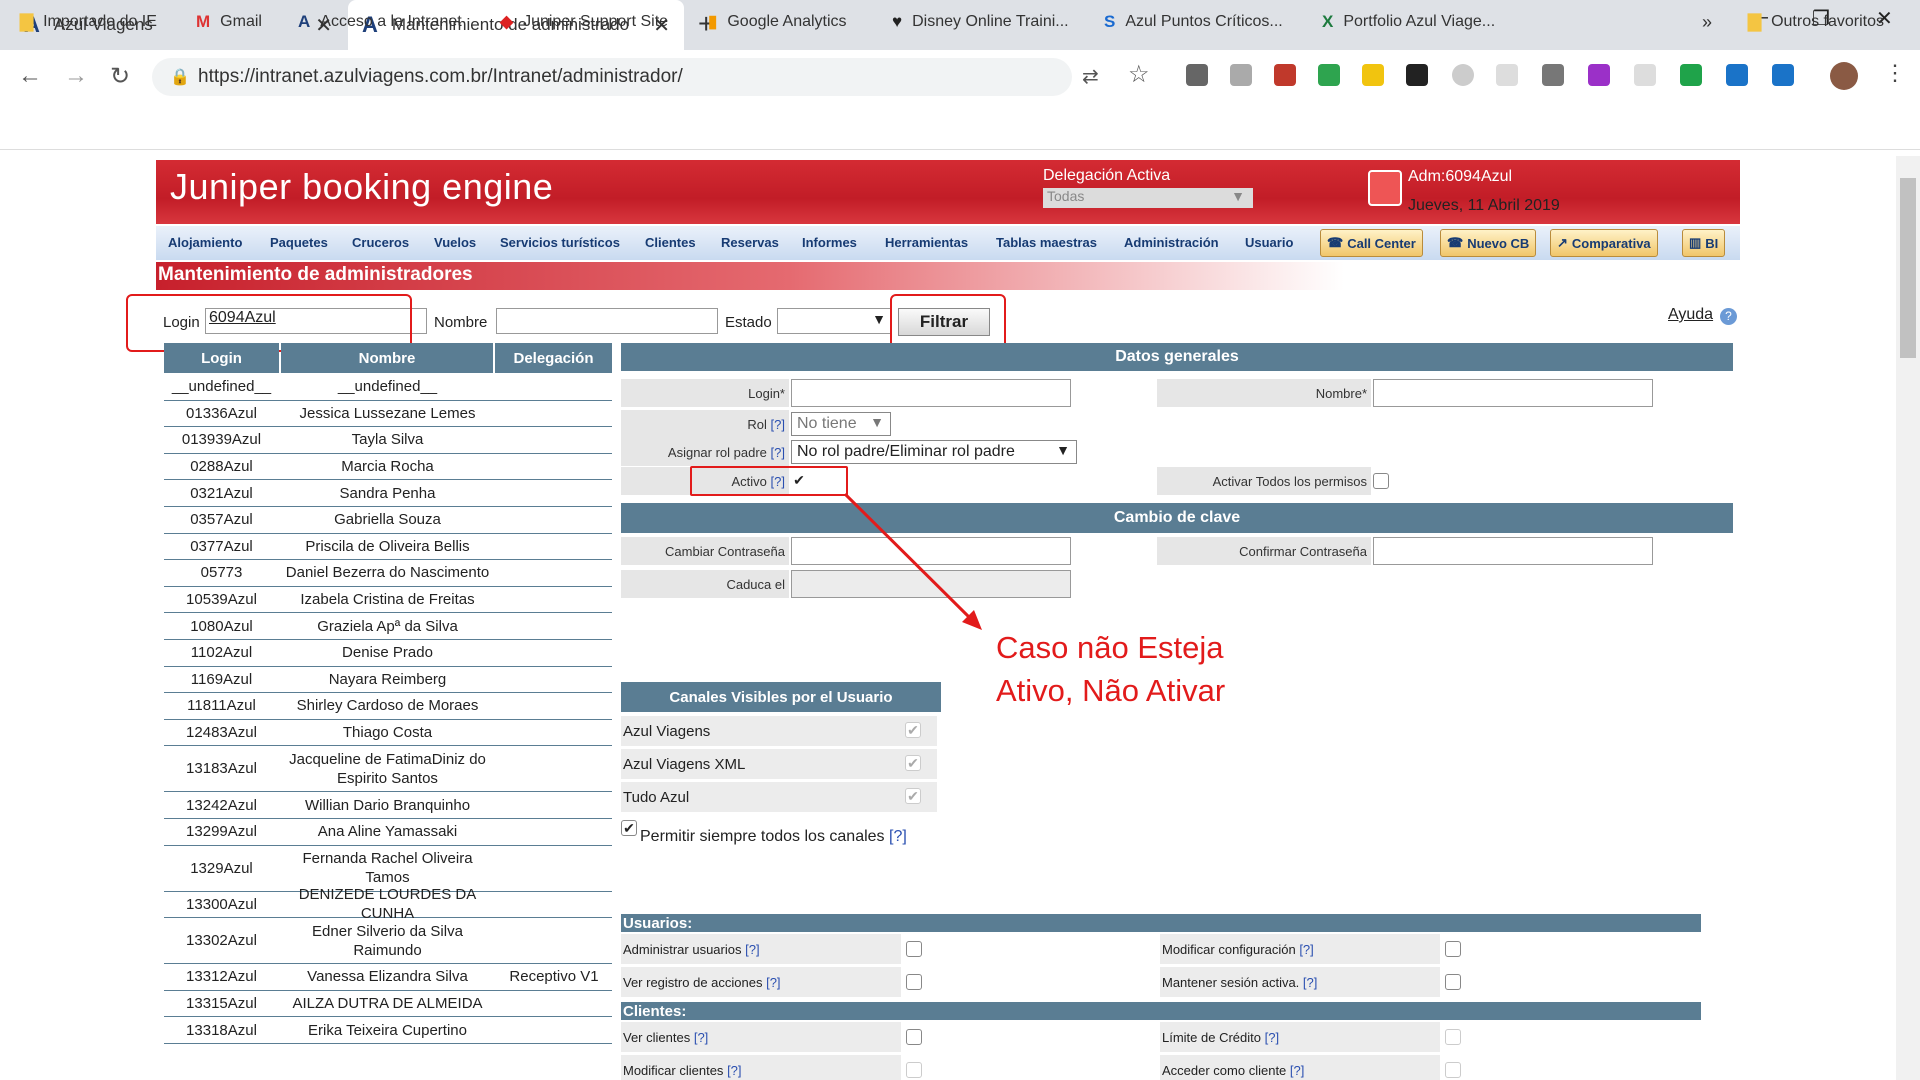 The image size is (1920, 1080). Describe the element at coordinates (205, 242) in the screenshot. I see `menu-alojamiento: Alojamiento` at that location.